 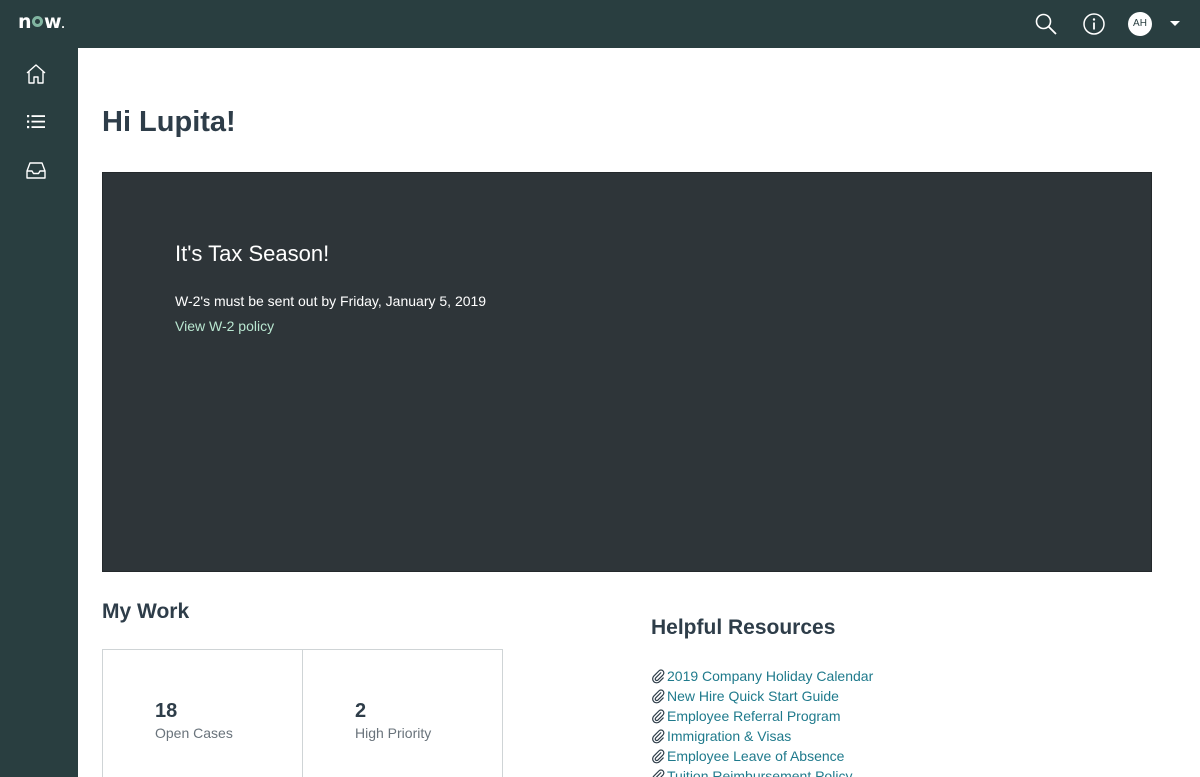 What do you see at coordinates (202, 713) in the screenshot?
I see `open-cases-card: 18 Open Cases` at bounding box center [202, 713].